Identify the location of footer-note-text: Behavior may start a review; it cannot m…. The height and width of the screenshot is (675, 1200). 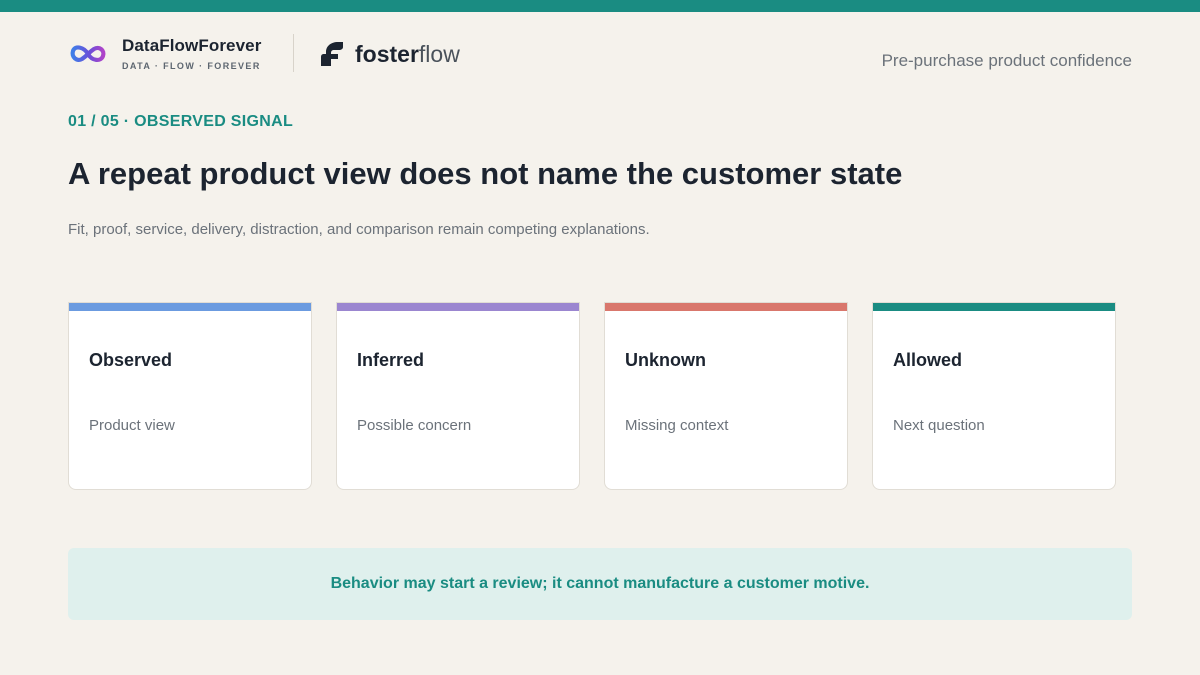
(600, 583).